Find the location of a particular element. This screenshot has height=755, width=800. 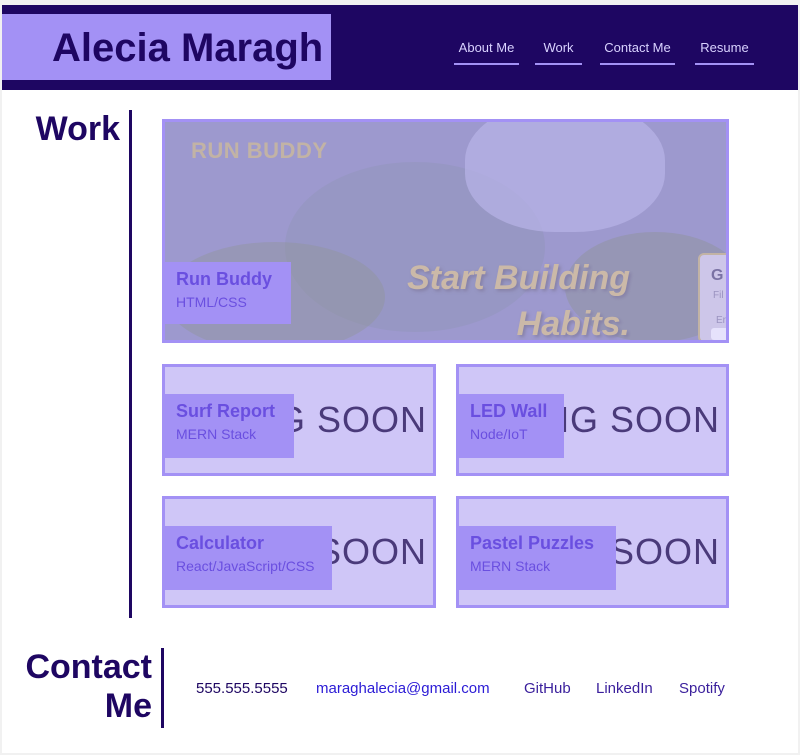

project-label: Surf Report MERN Stack is located at coordinates (229, 426).